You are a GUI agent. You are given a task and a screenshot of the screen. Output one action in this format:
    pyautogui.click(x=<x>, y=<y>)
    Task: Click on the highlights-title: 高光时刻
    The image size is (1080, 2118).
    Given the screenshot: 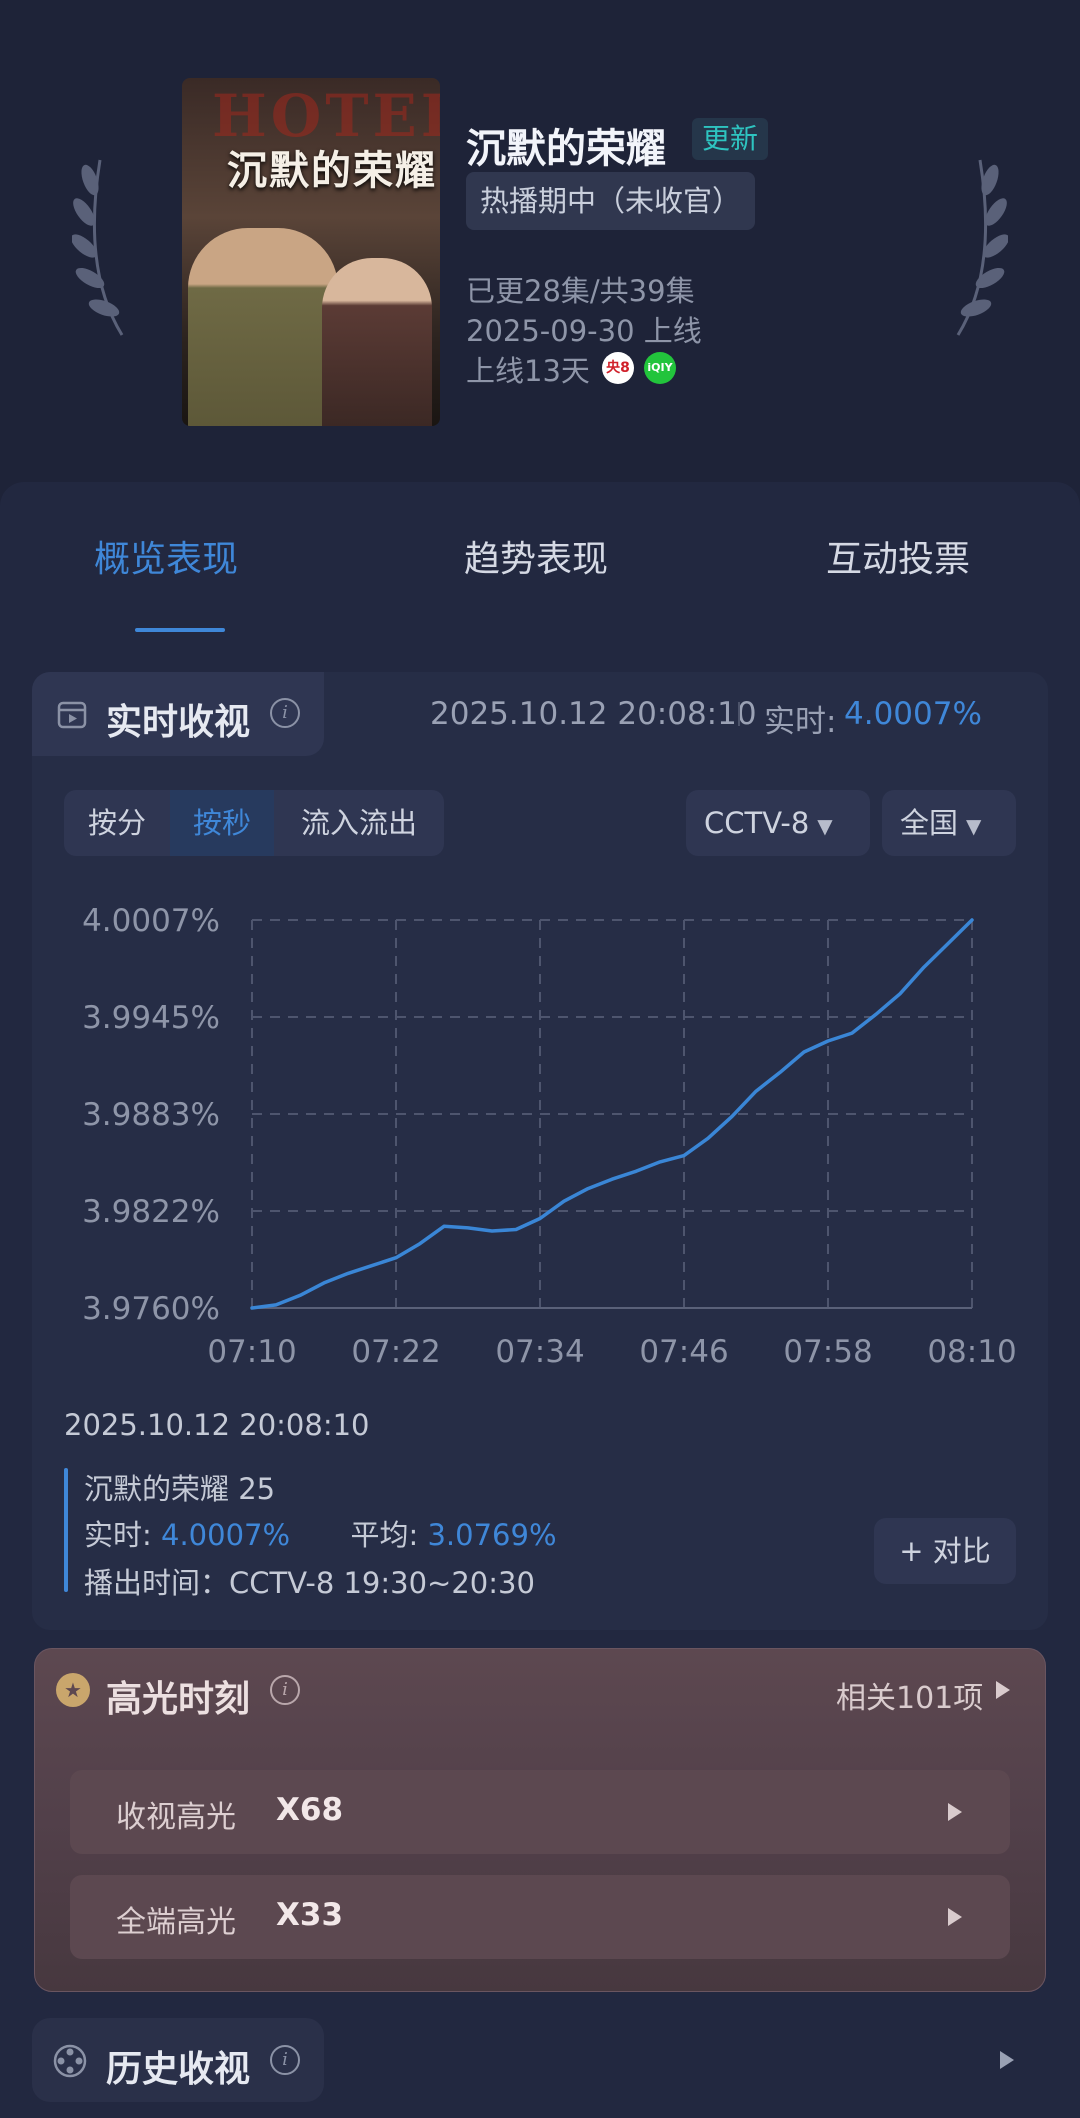 What is the action you would take?
    pyautogui.click(x=178, y=1699)
    